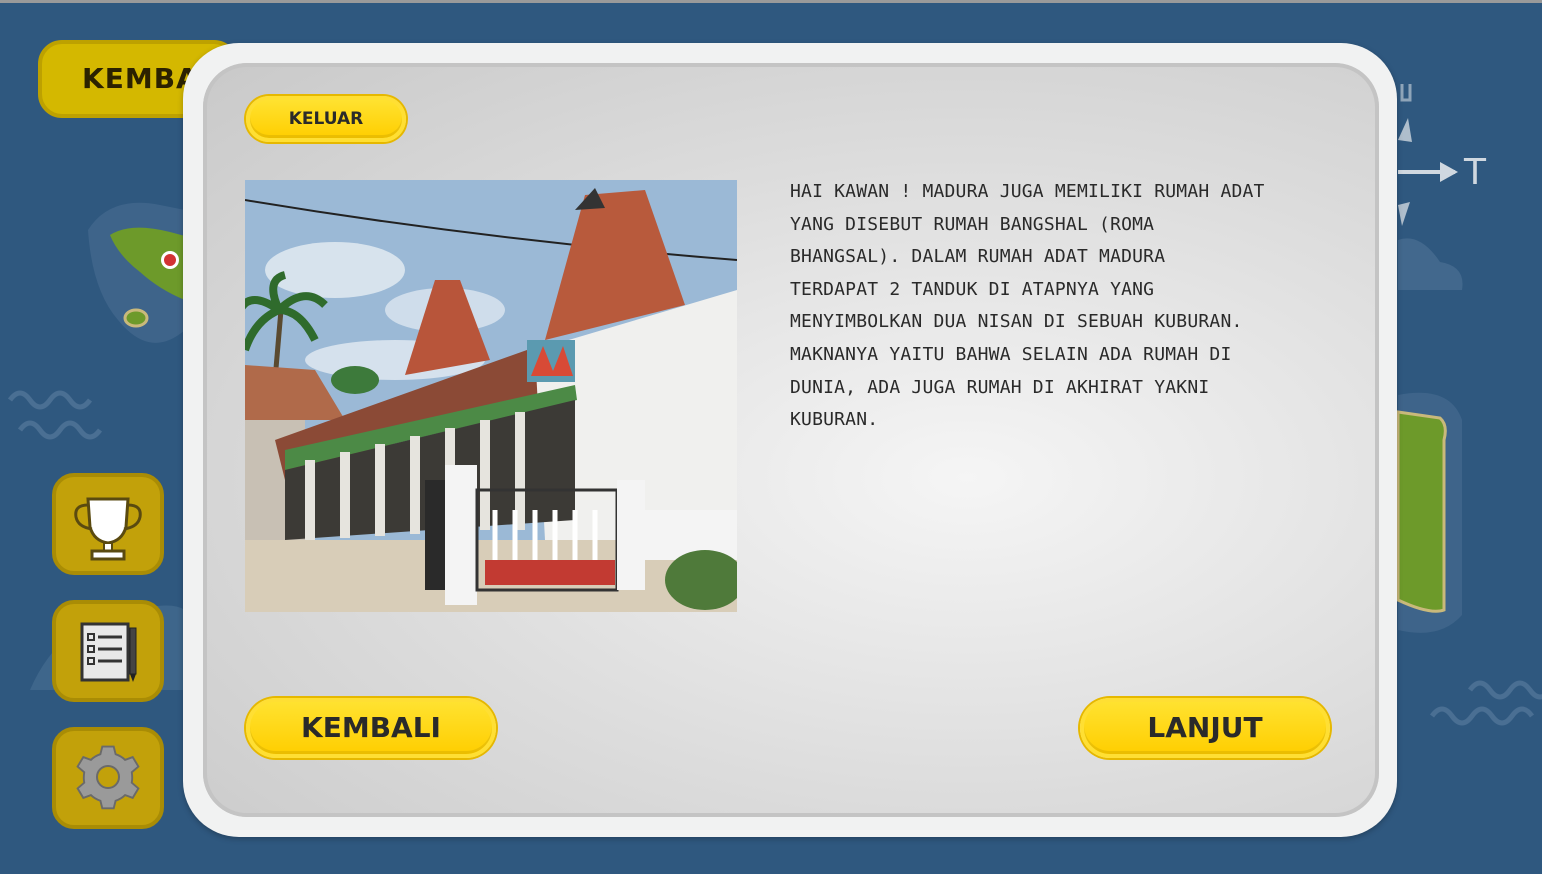  What do you see at coordinates (1000, 387) in the screenshot?
I see `info-text-line: DUNIA, ADA JUGA RUMAH DI AKHIRAT YAKNI` at bounding box center [1000, 387].